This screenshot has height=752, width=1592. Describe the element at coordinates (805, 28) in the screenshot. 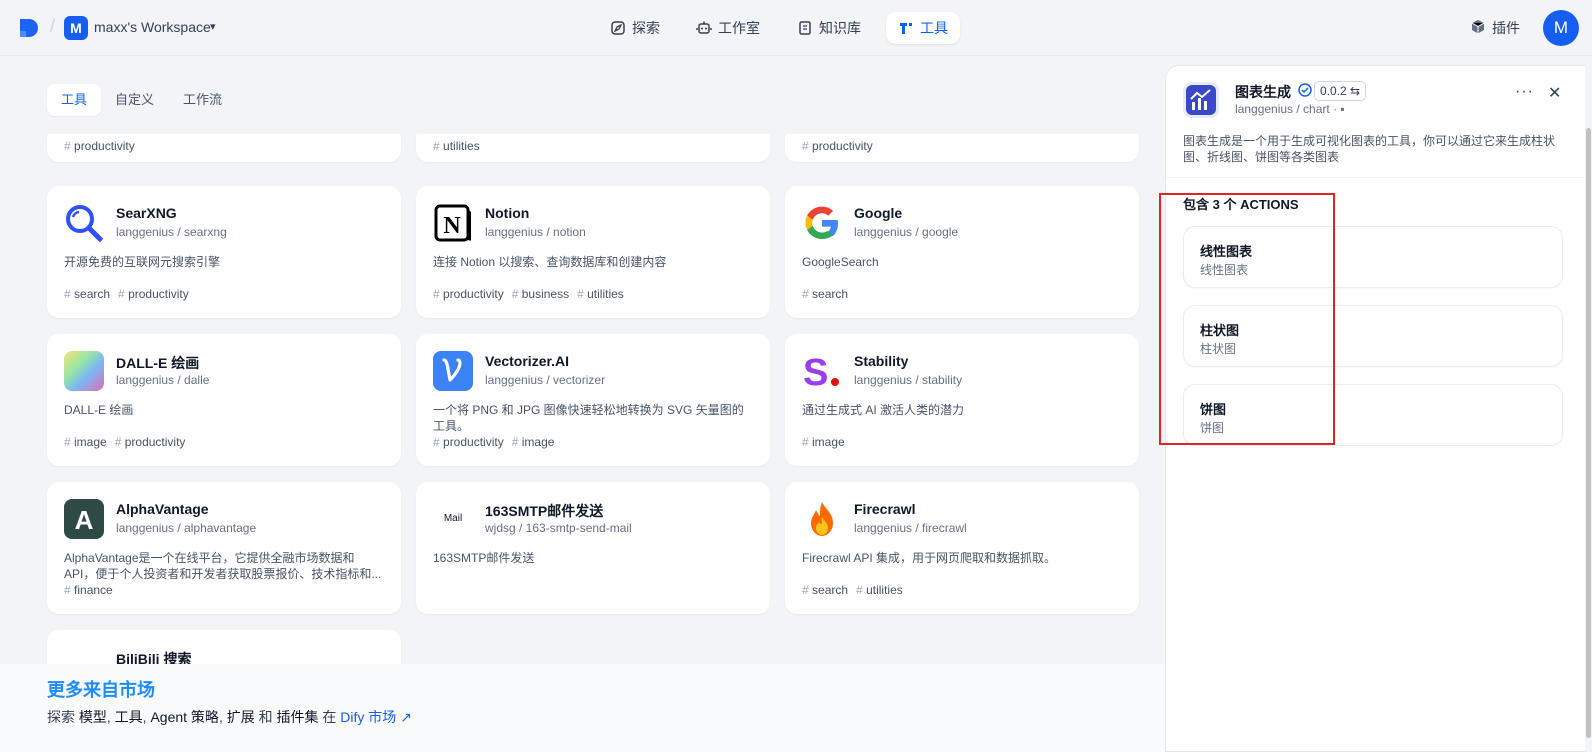

I see `book-icon` at that location.